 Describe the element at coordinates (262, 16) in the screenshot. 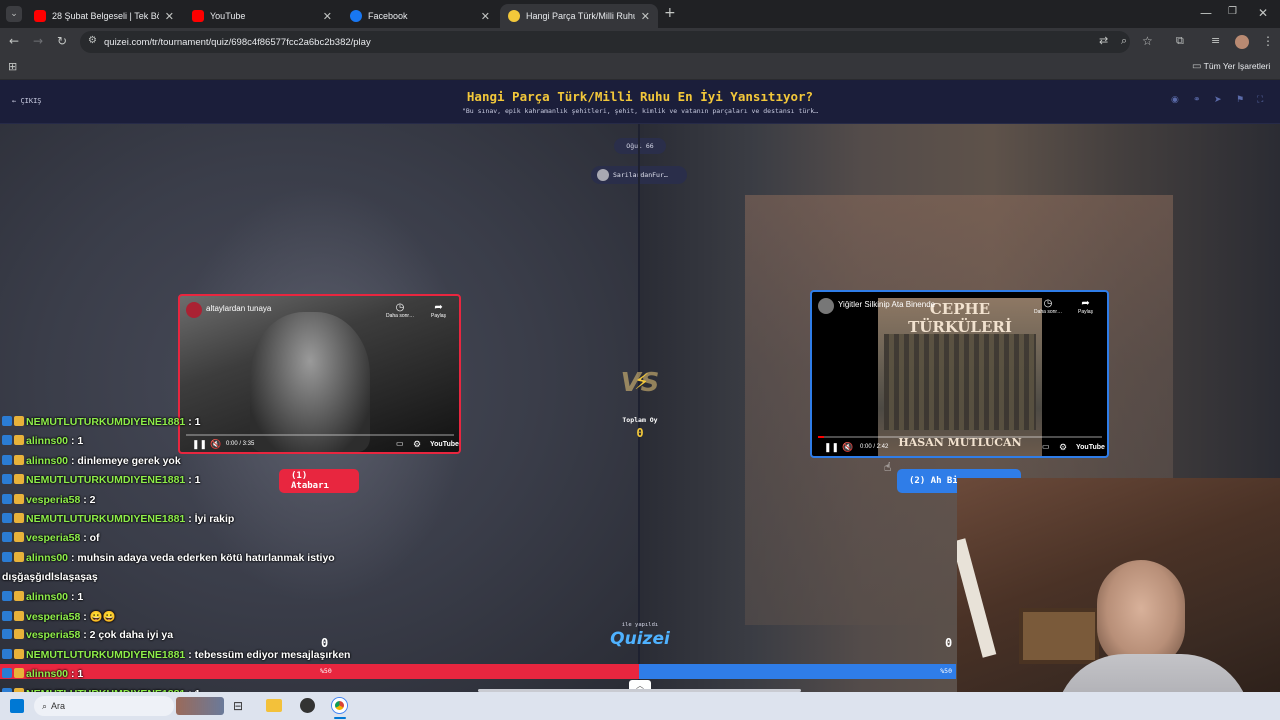

I see `tab-youtube: YouTube ✕` at that location.